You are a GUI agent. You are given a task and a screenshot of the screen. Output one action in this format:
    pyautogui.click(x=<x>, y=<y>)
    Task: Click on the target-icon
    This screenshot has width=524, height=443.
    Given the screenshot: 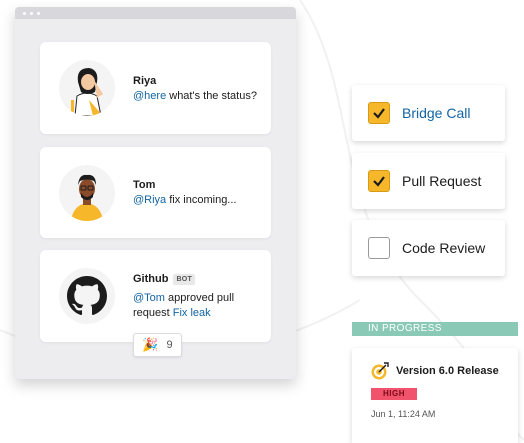 What is the action you would take?
    pyautogui.click(x=380, y=371)
    